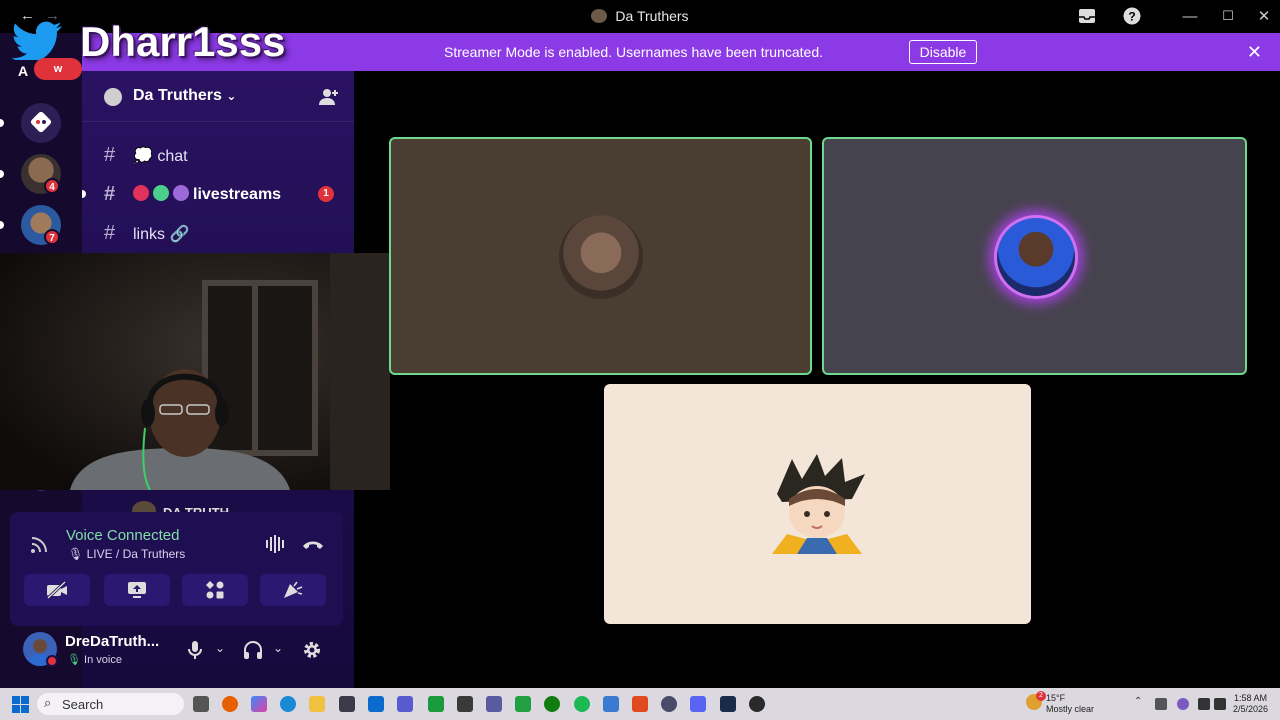 The width and height of the screenshot is (1280, 720). I want to click on user-status-text: 🎙 In voice, so click(94, 660).